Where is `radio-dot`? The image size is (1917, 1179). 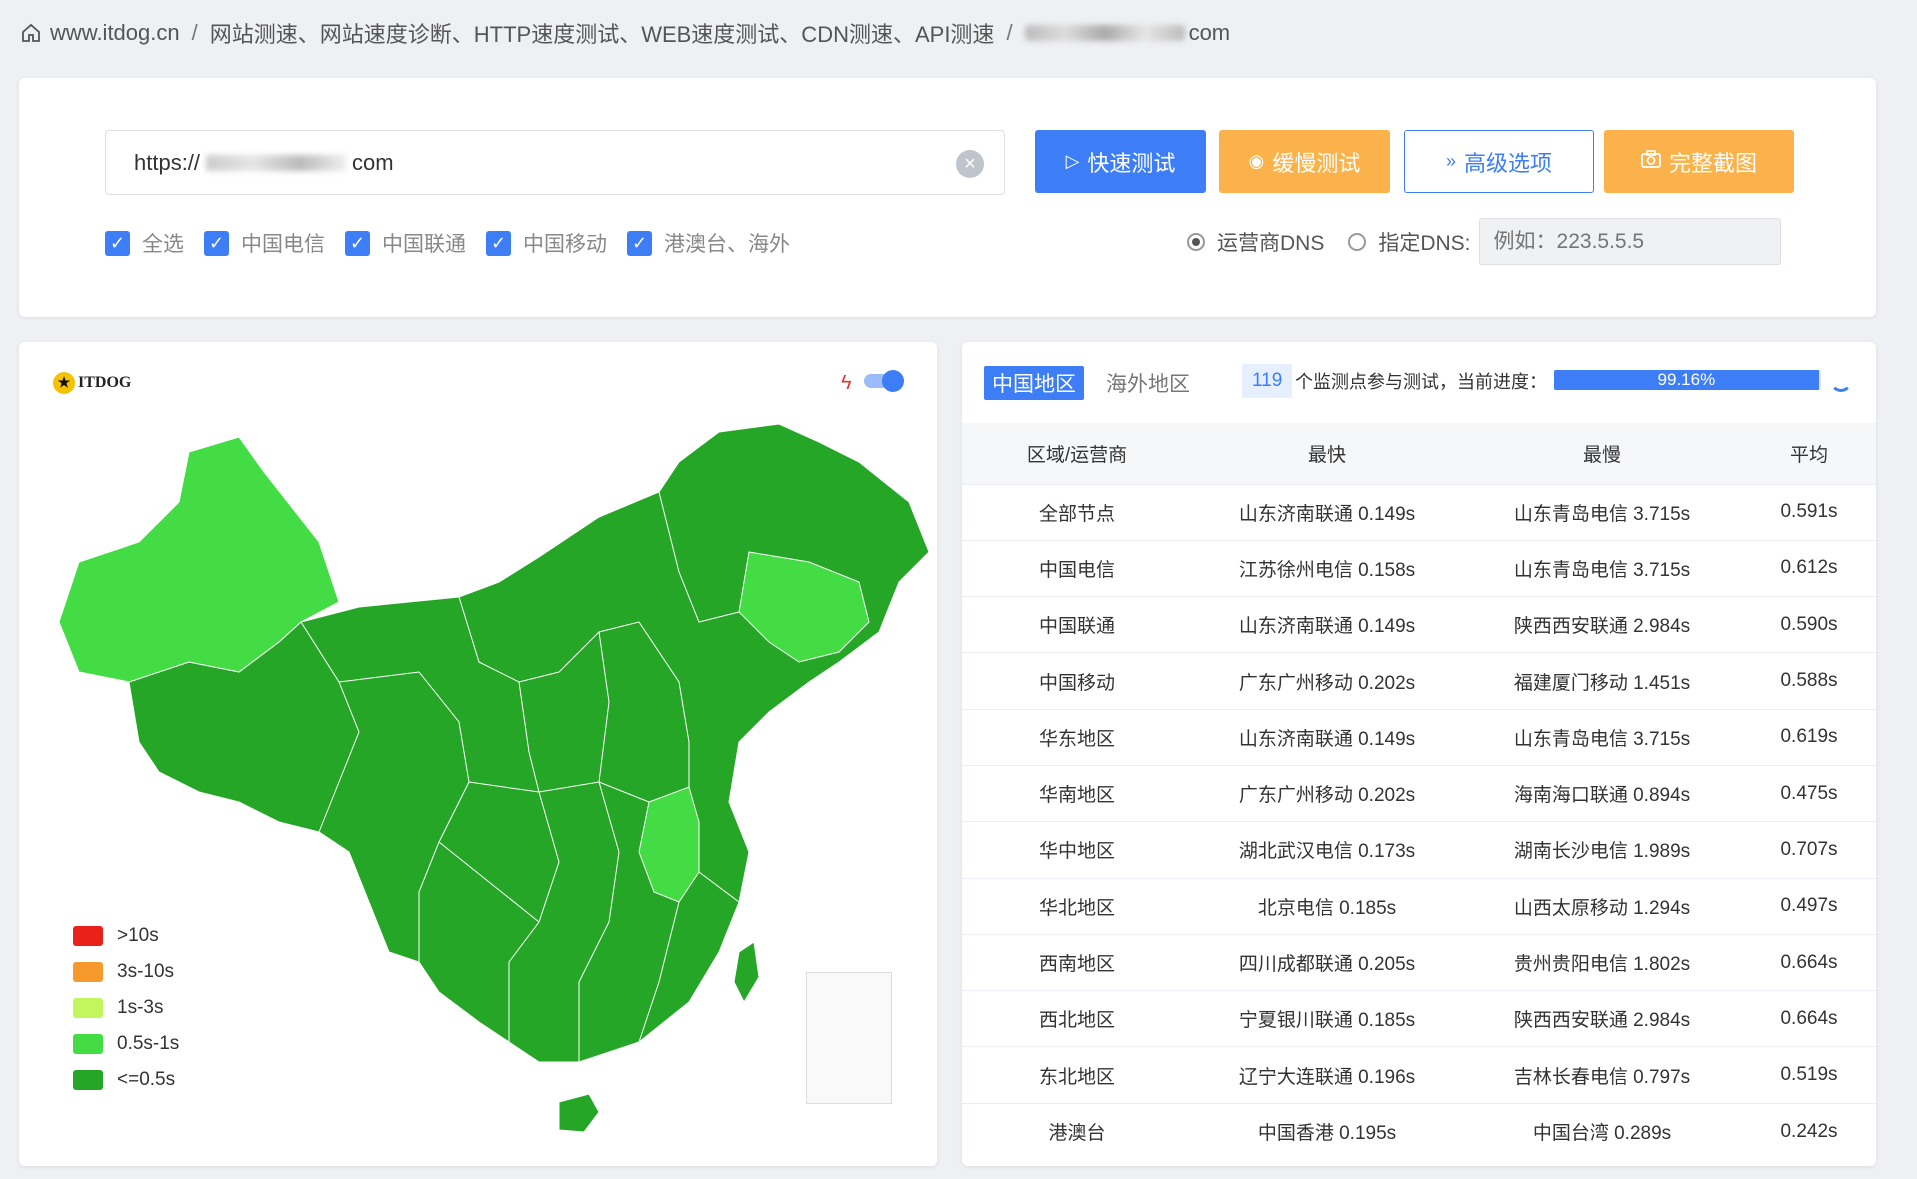 radio-dot is located at coordinates (1196, 241).